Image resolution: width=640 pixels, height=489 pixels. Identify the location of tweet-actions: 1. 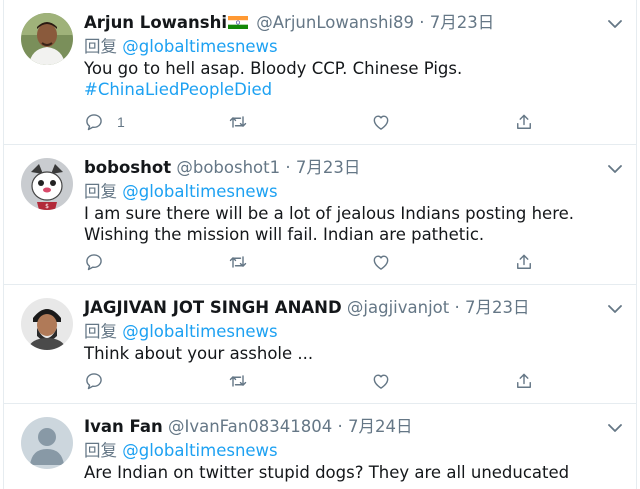
(319, 122).